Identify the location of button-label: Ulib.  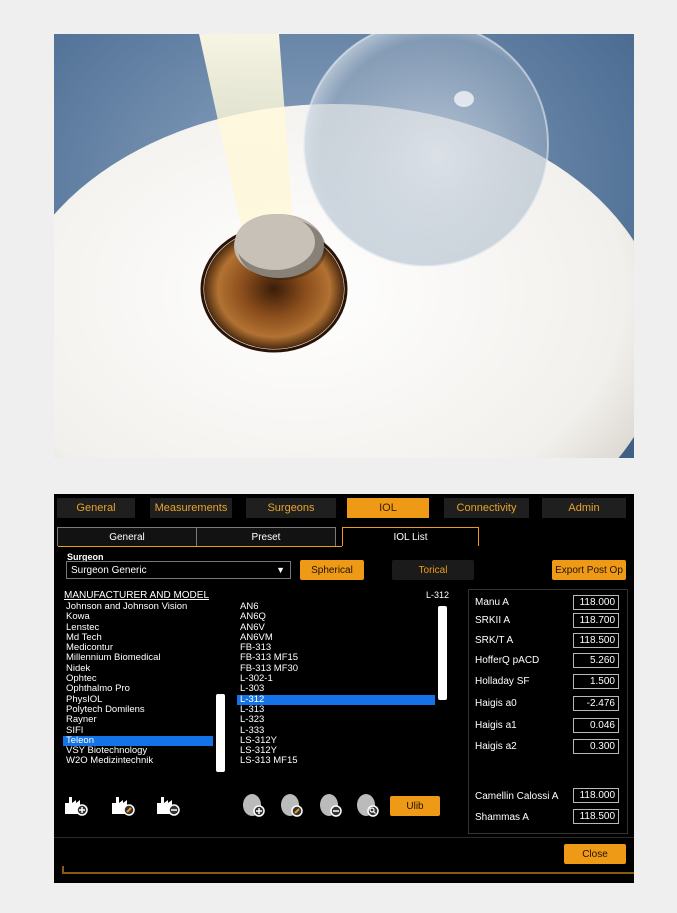
(415, 806).